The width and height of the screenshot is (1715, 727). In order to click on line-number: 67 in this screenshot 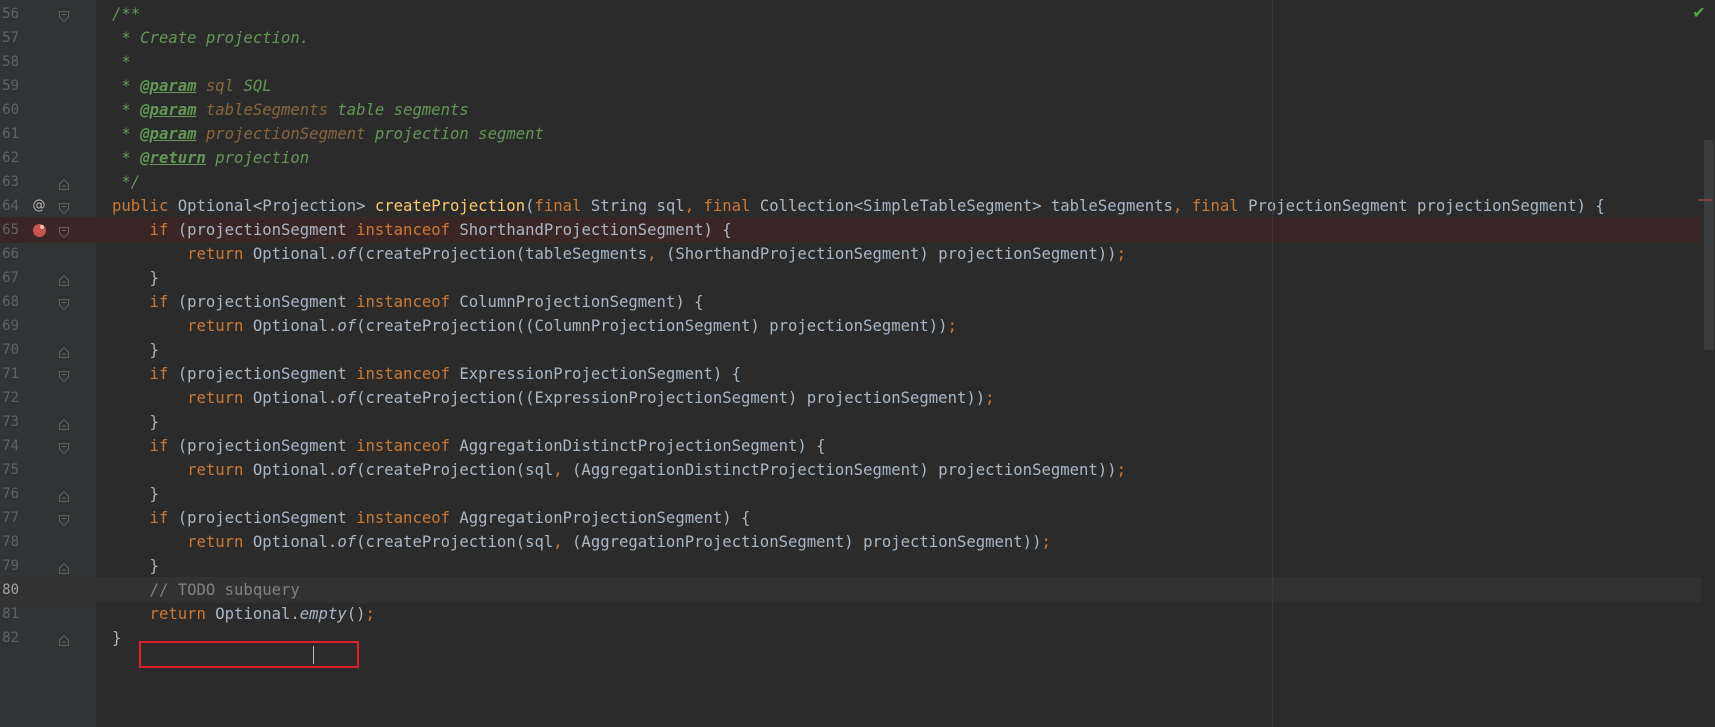, I will do `click(9, 278)`.